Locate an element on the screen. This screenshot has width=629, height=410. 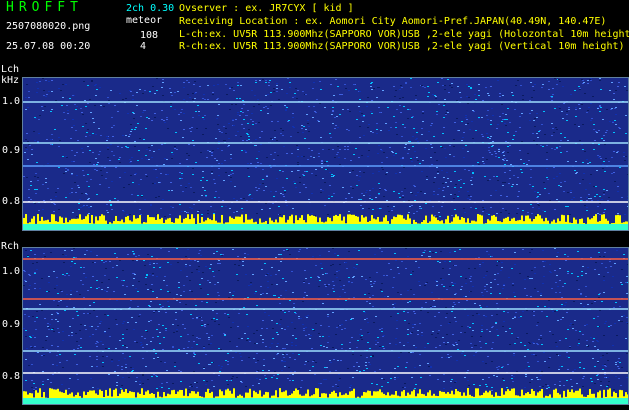
baseline-band is located at coordinates (325, 227).